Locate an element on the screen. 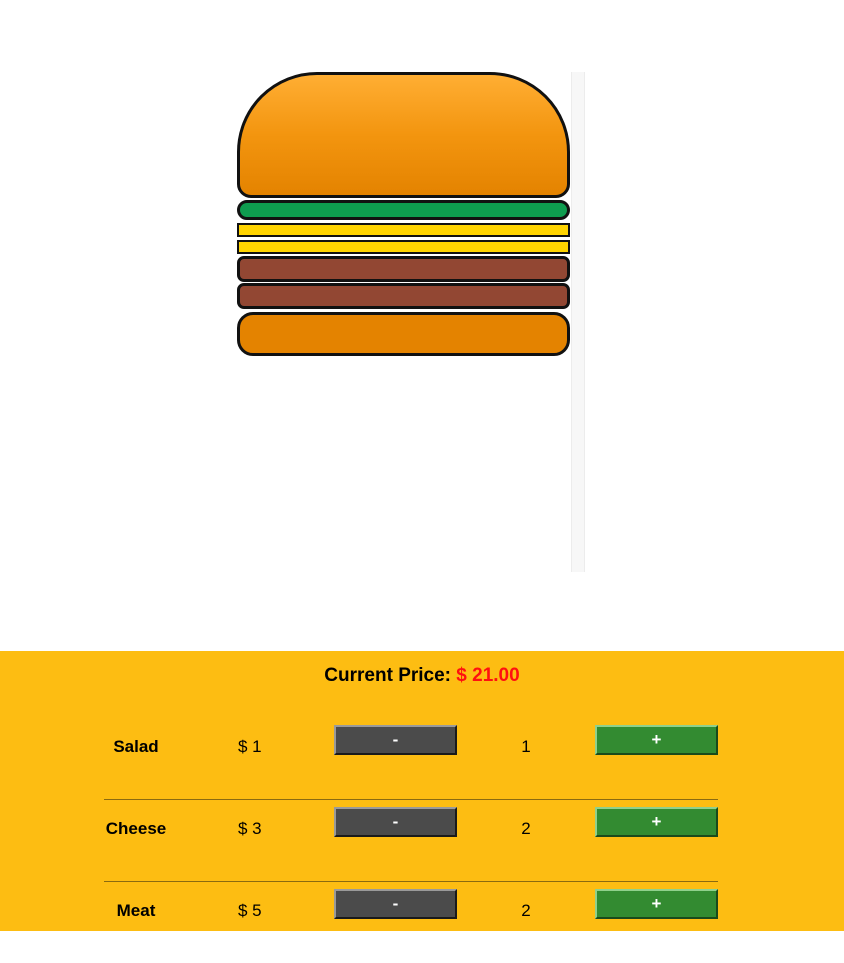 This screenshot has height=963, width=844. cheese-less-button: - is located at coordinates (395, 822).